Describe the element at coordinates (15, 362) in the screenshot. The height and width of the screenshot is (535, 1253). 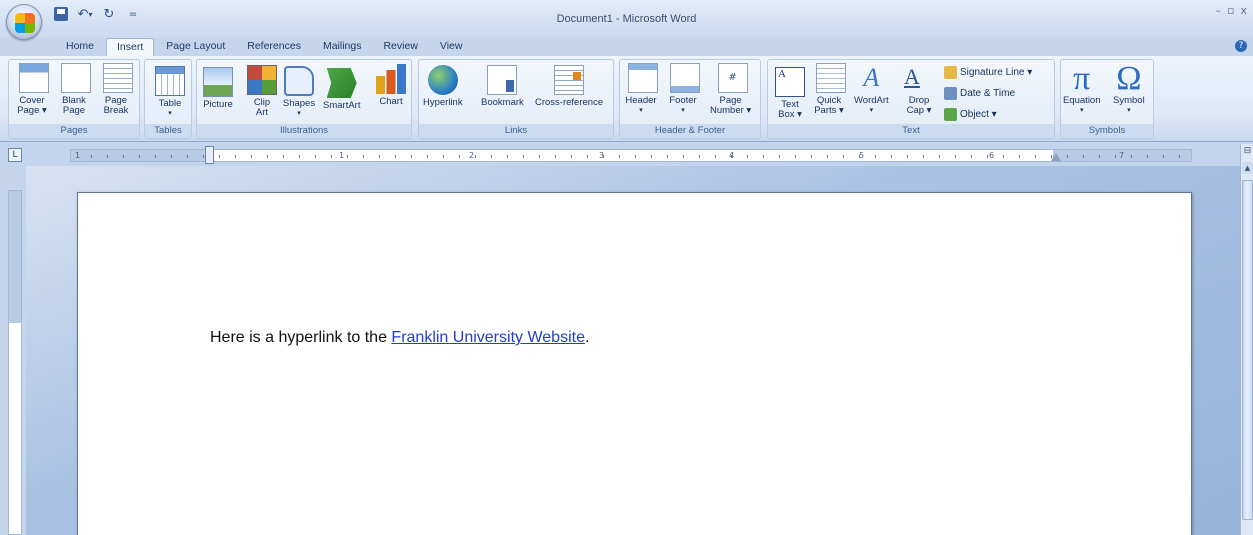
I see `vertical-ruler` at that location.